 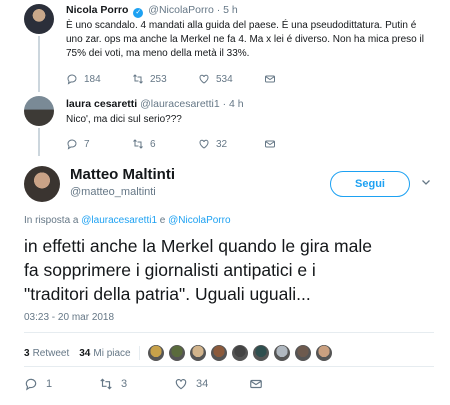 What do you see at coordinates (211, 384) in the screenshot?
I see `like-button: 34` at bounding box center [211, 384].